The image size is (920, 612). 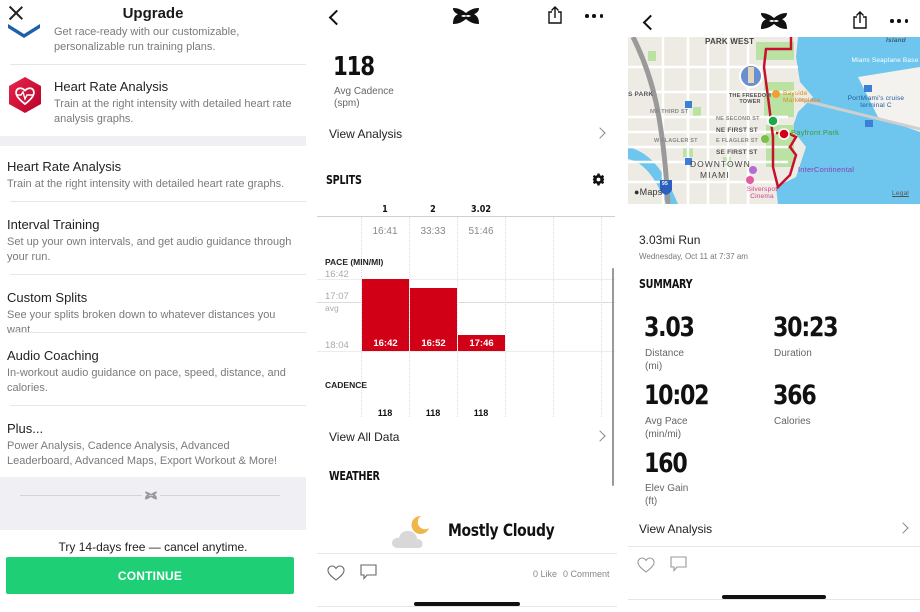 What do you see at coordinates (433, 319) in the screenshot?
I see `pace-bar: 16:52` at bounding box center [433, 319].